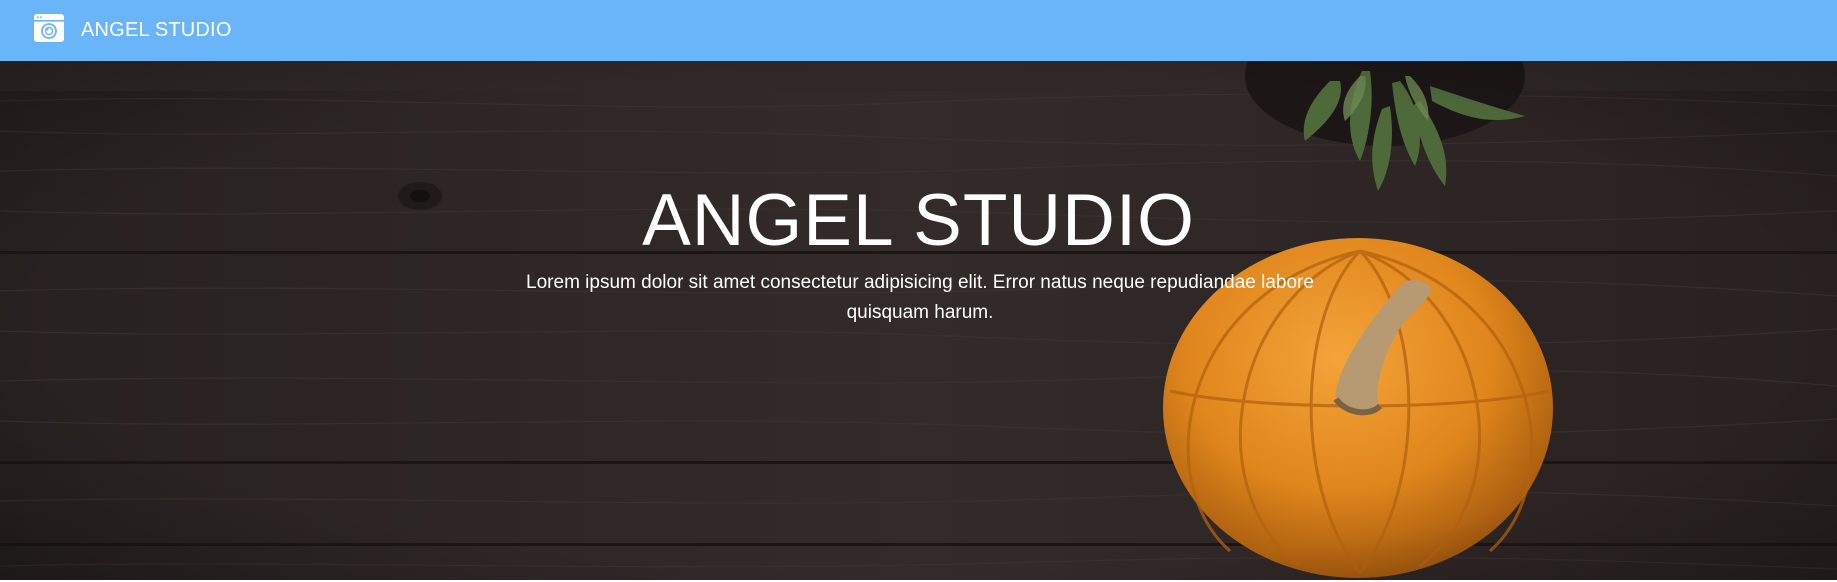  I want to click on navbar: ANGEL STUDIO, so click(918, 30).